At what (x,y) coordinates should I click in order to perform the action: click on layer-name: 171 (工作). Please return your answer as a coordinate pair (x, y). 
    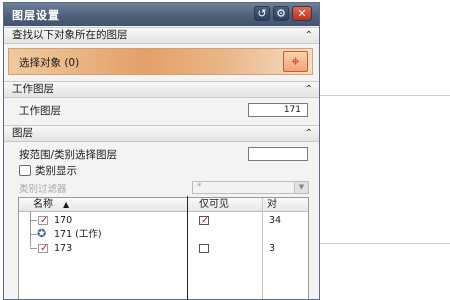
    Looking at the image, I should click on (78, 234).